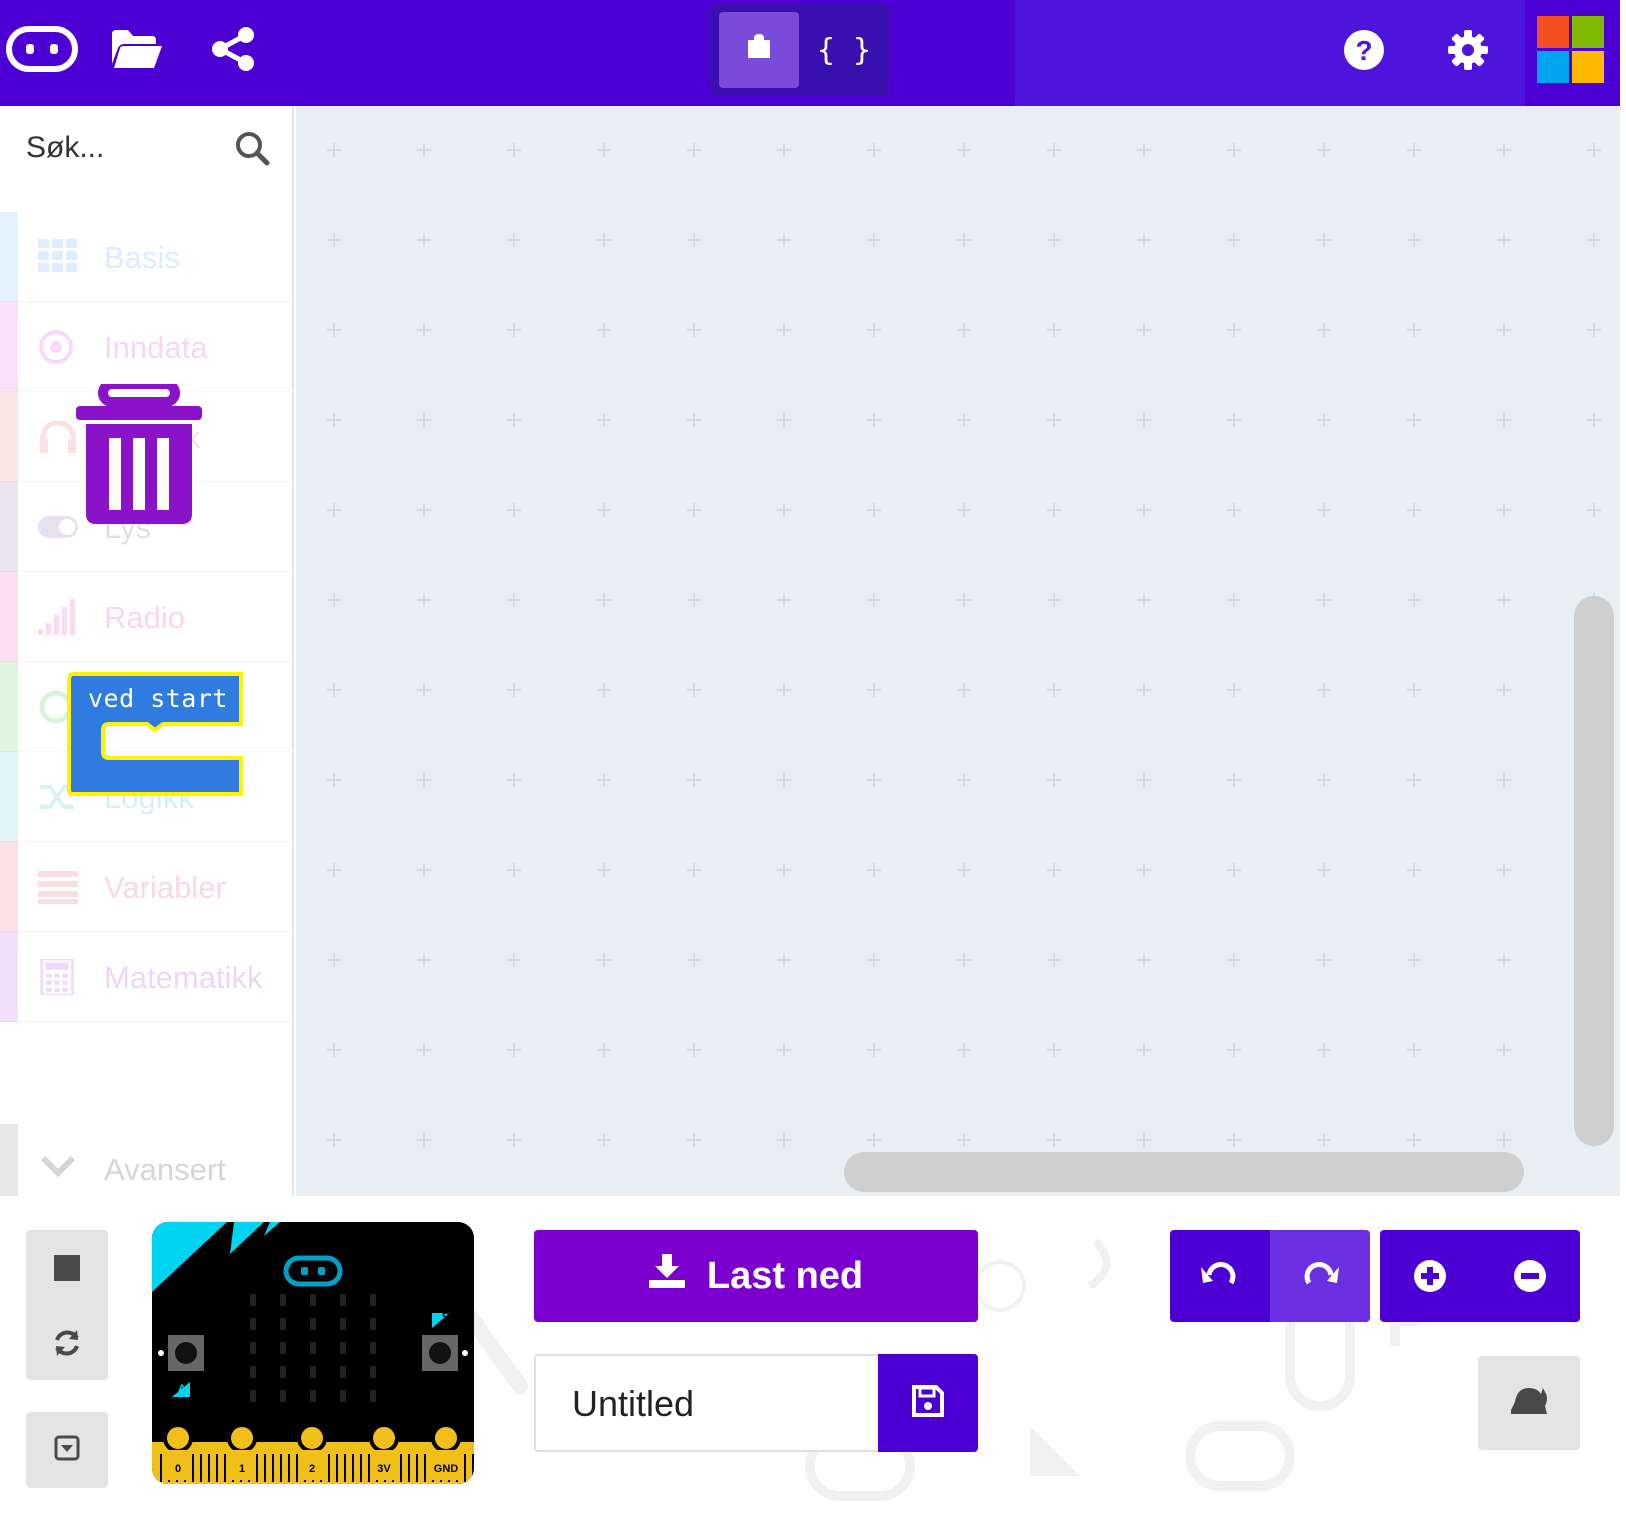 The image size is (1626, 1518). What do you see at coordinates (58, 617) in the screenshot?
I see `signal-bars-icon` at bounding box center [58, 617].